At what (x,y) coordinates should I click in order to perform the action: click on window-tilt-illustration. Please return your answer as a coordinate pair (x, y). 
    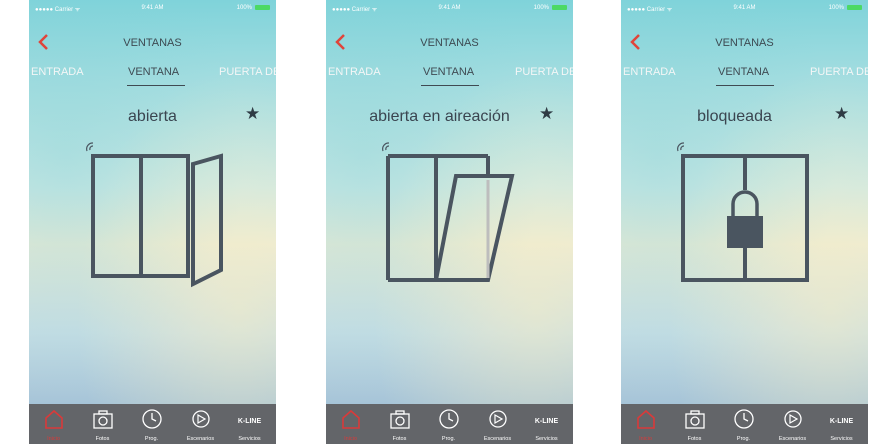
    Looking at the image, I should click on (449, 220).